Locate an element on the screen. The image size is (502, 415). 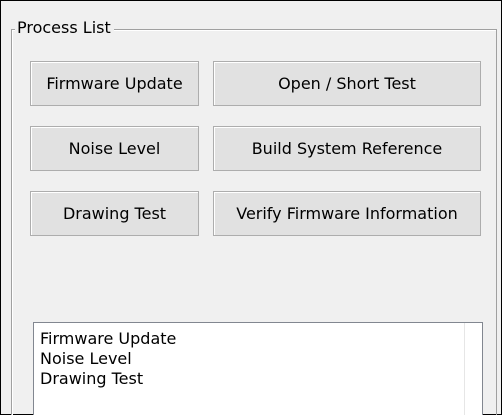
build-system-reference-button: Build System Reference is located at coordinates (347, 148).